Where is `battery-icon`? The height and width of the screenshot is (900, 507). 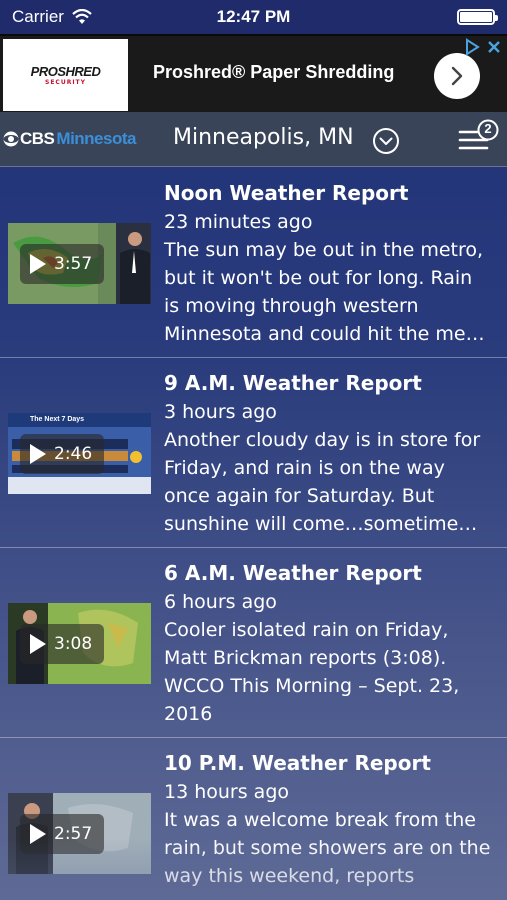
battery-icon is located at coordinates (477, 17).